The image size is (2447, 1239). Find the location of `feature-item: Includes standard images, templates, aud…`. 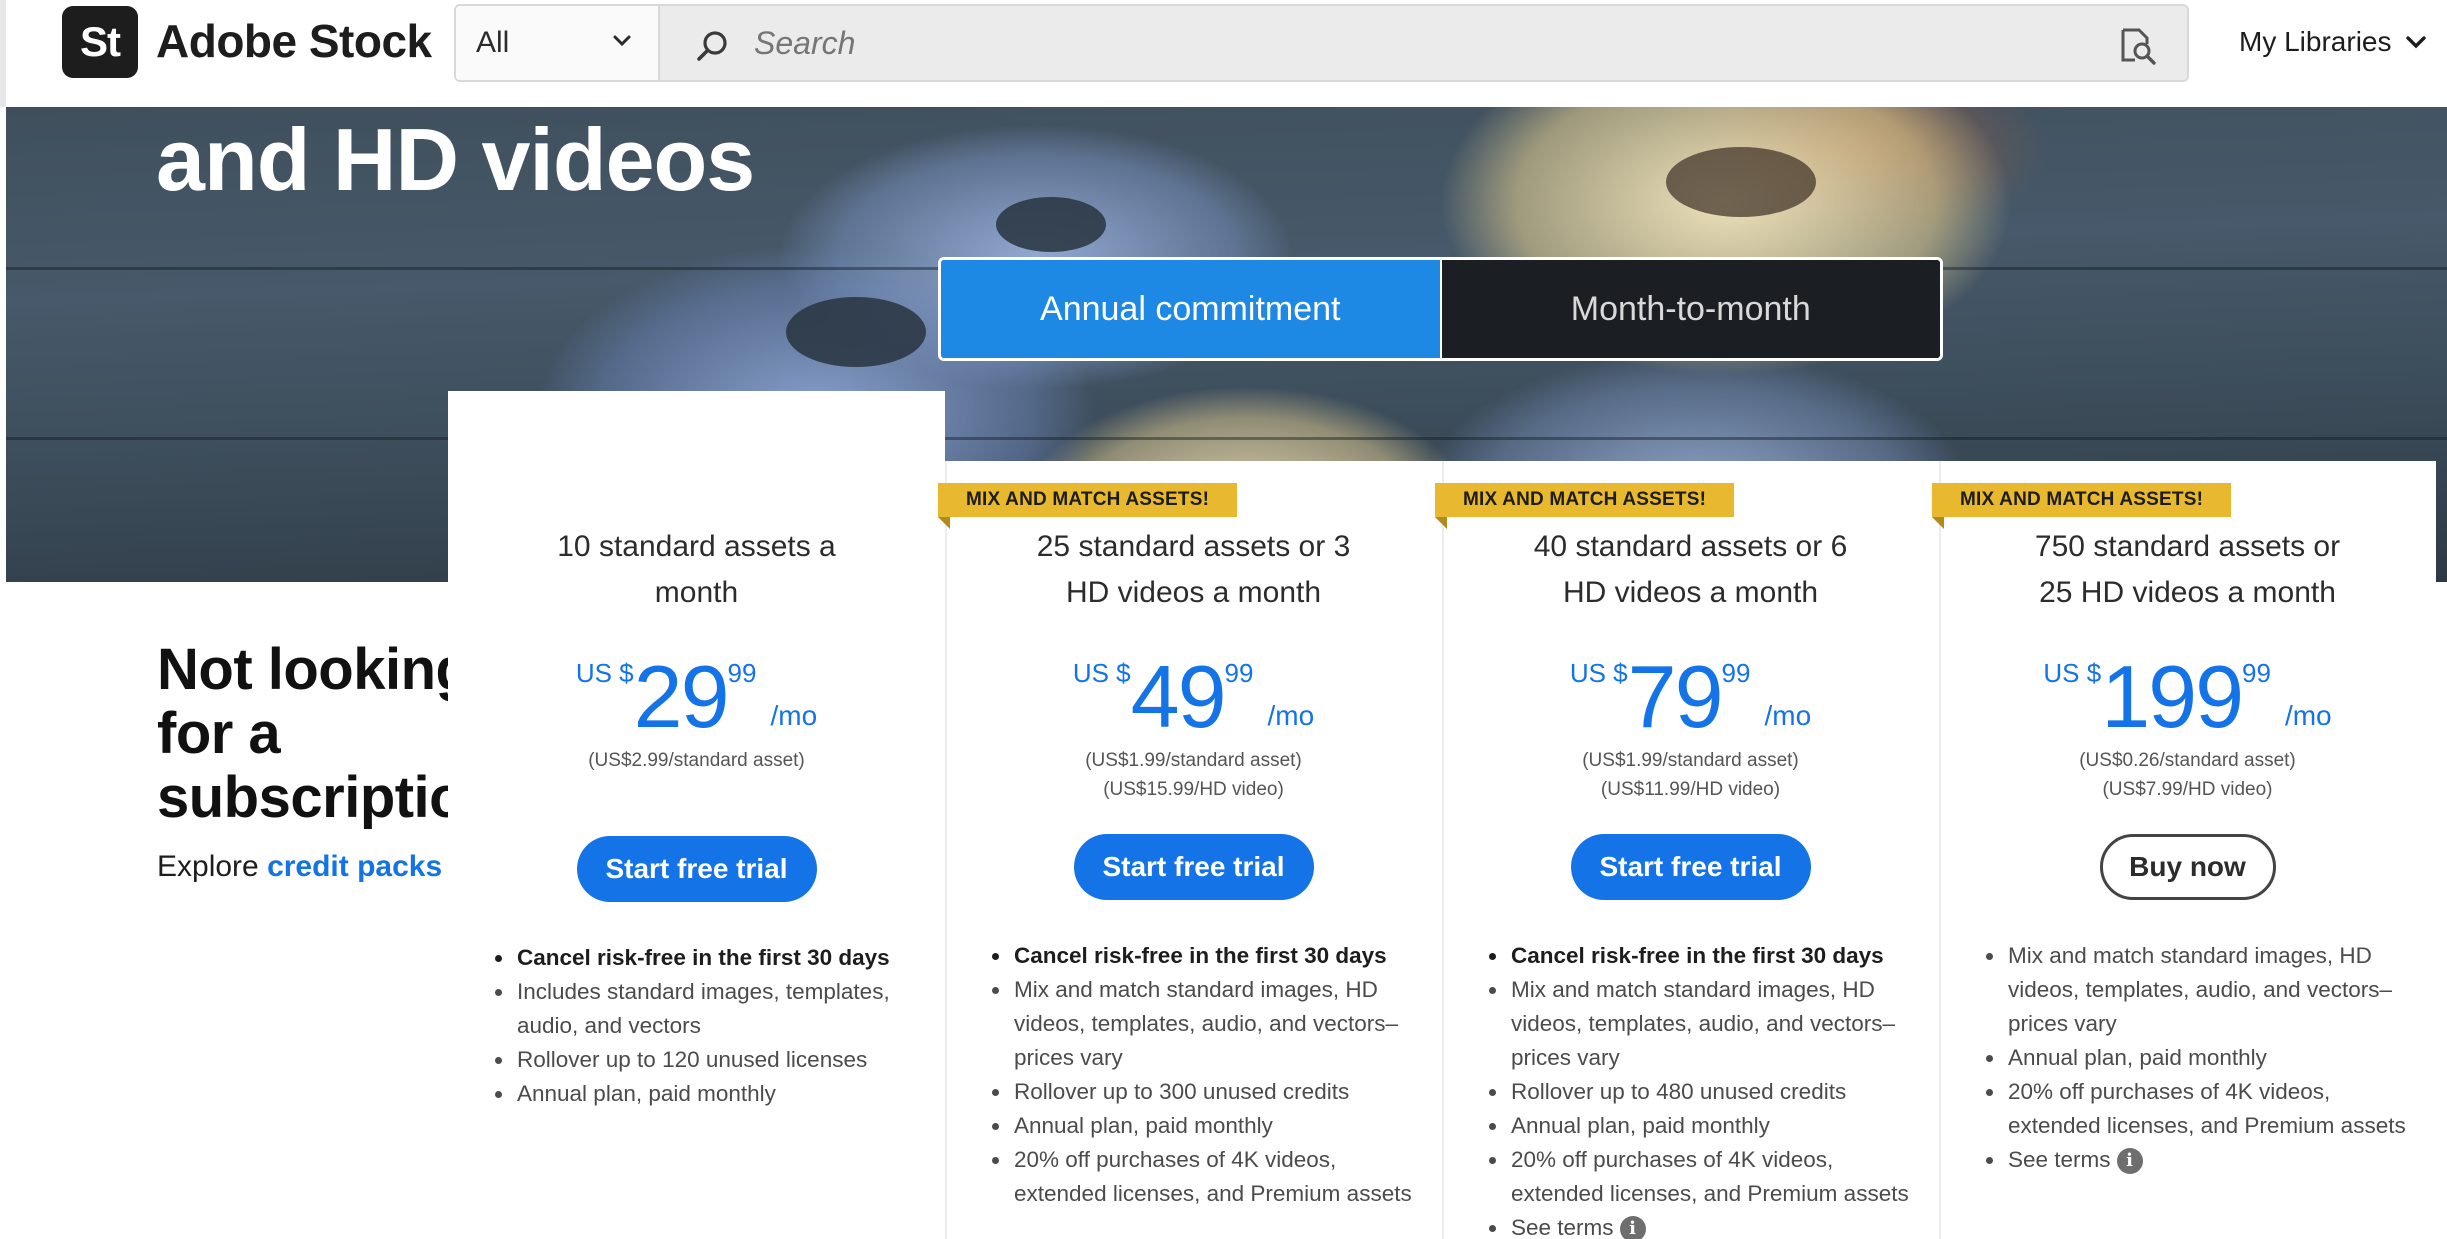

feature-item: Includes standard images, templates, aud… is located at coordinates (708, 1009).